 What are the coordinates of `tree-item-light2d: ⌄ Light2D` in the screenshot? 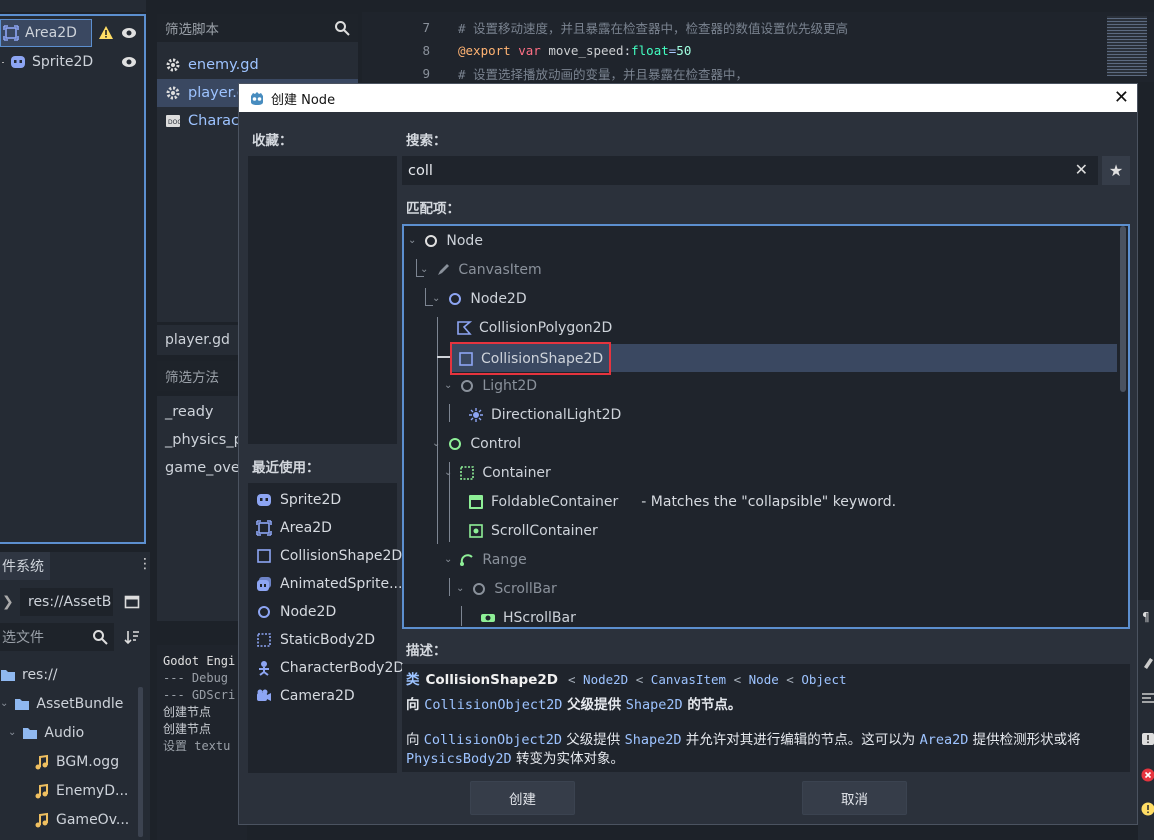 It's located at (490, 385).